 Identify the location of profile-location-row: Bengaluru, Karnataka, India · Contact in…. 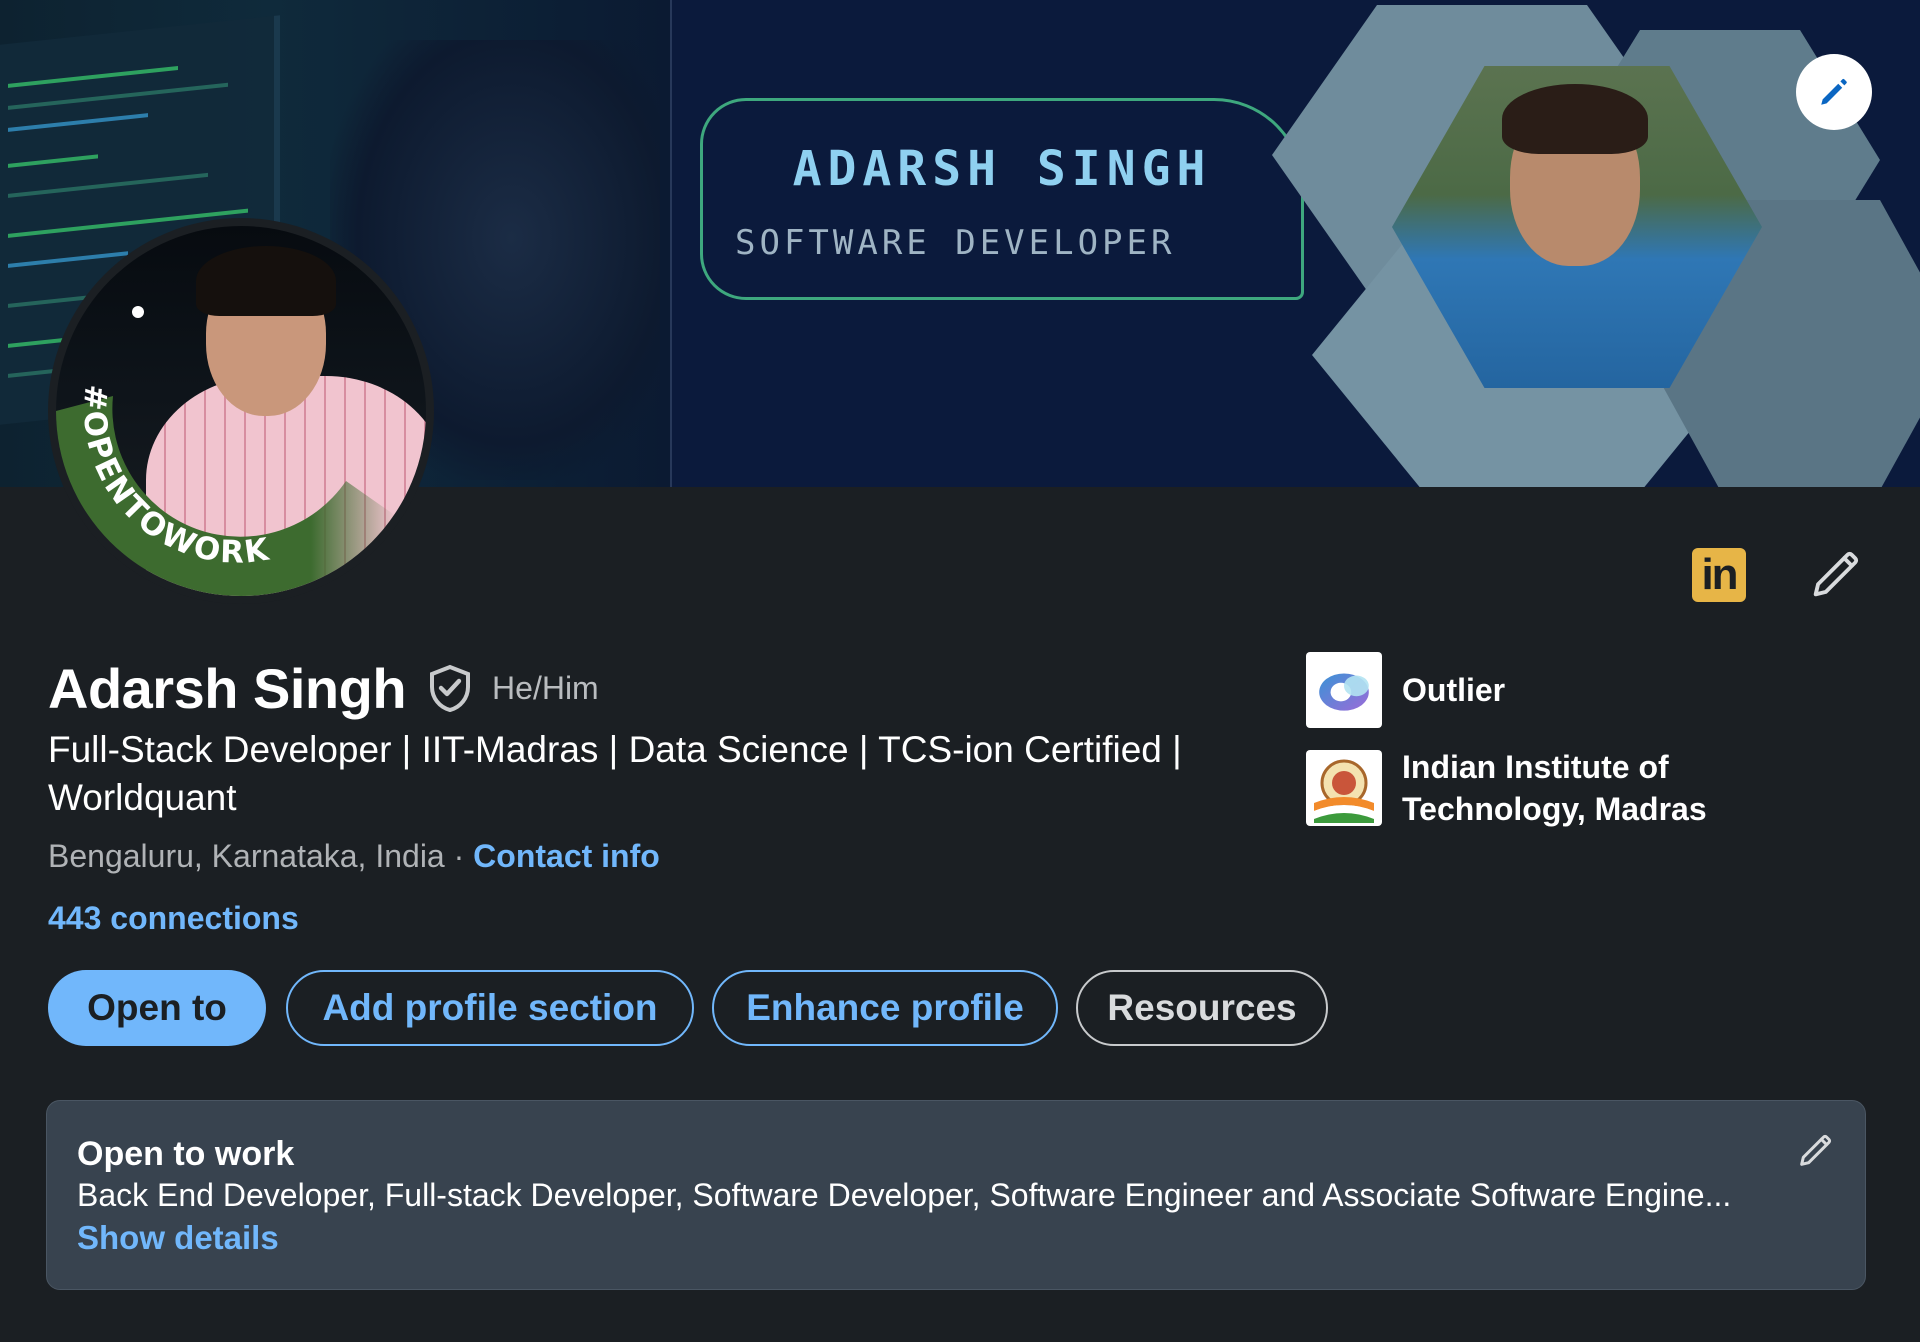
(354, 856).